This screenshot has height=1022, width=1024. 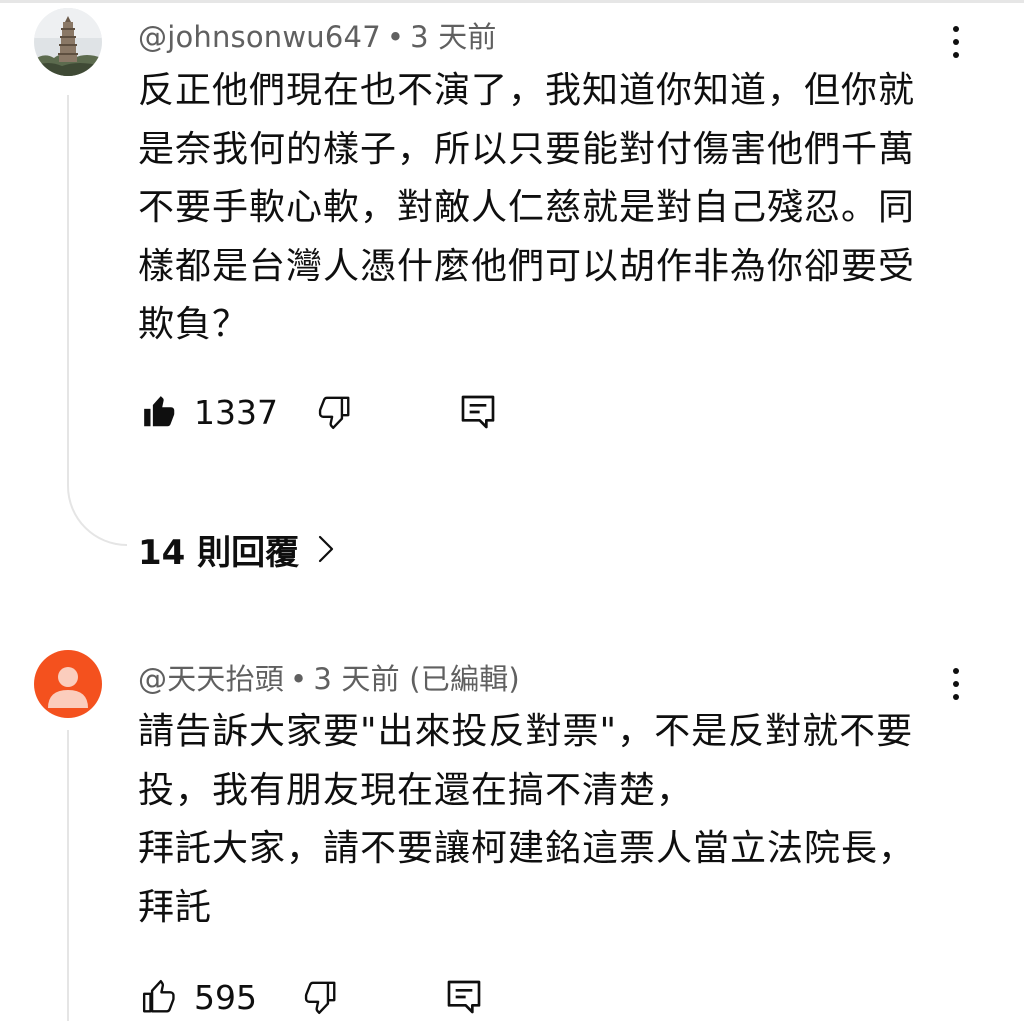 What do you see at coordinates (225, 997) in the screenshot?
I see `like-count: 595` at bounding box center [225, 997].